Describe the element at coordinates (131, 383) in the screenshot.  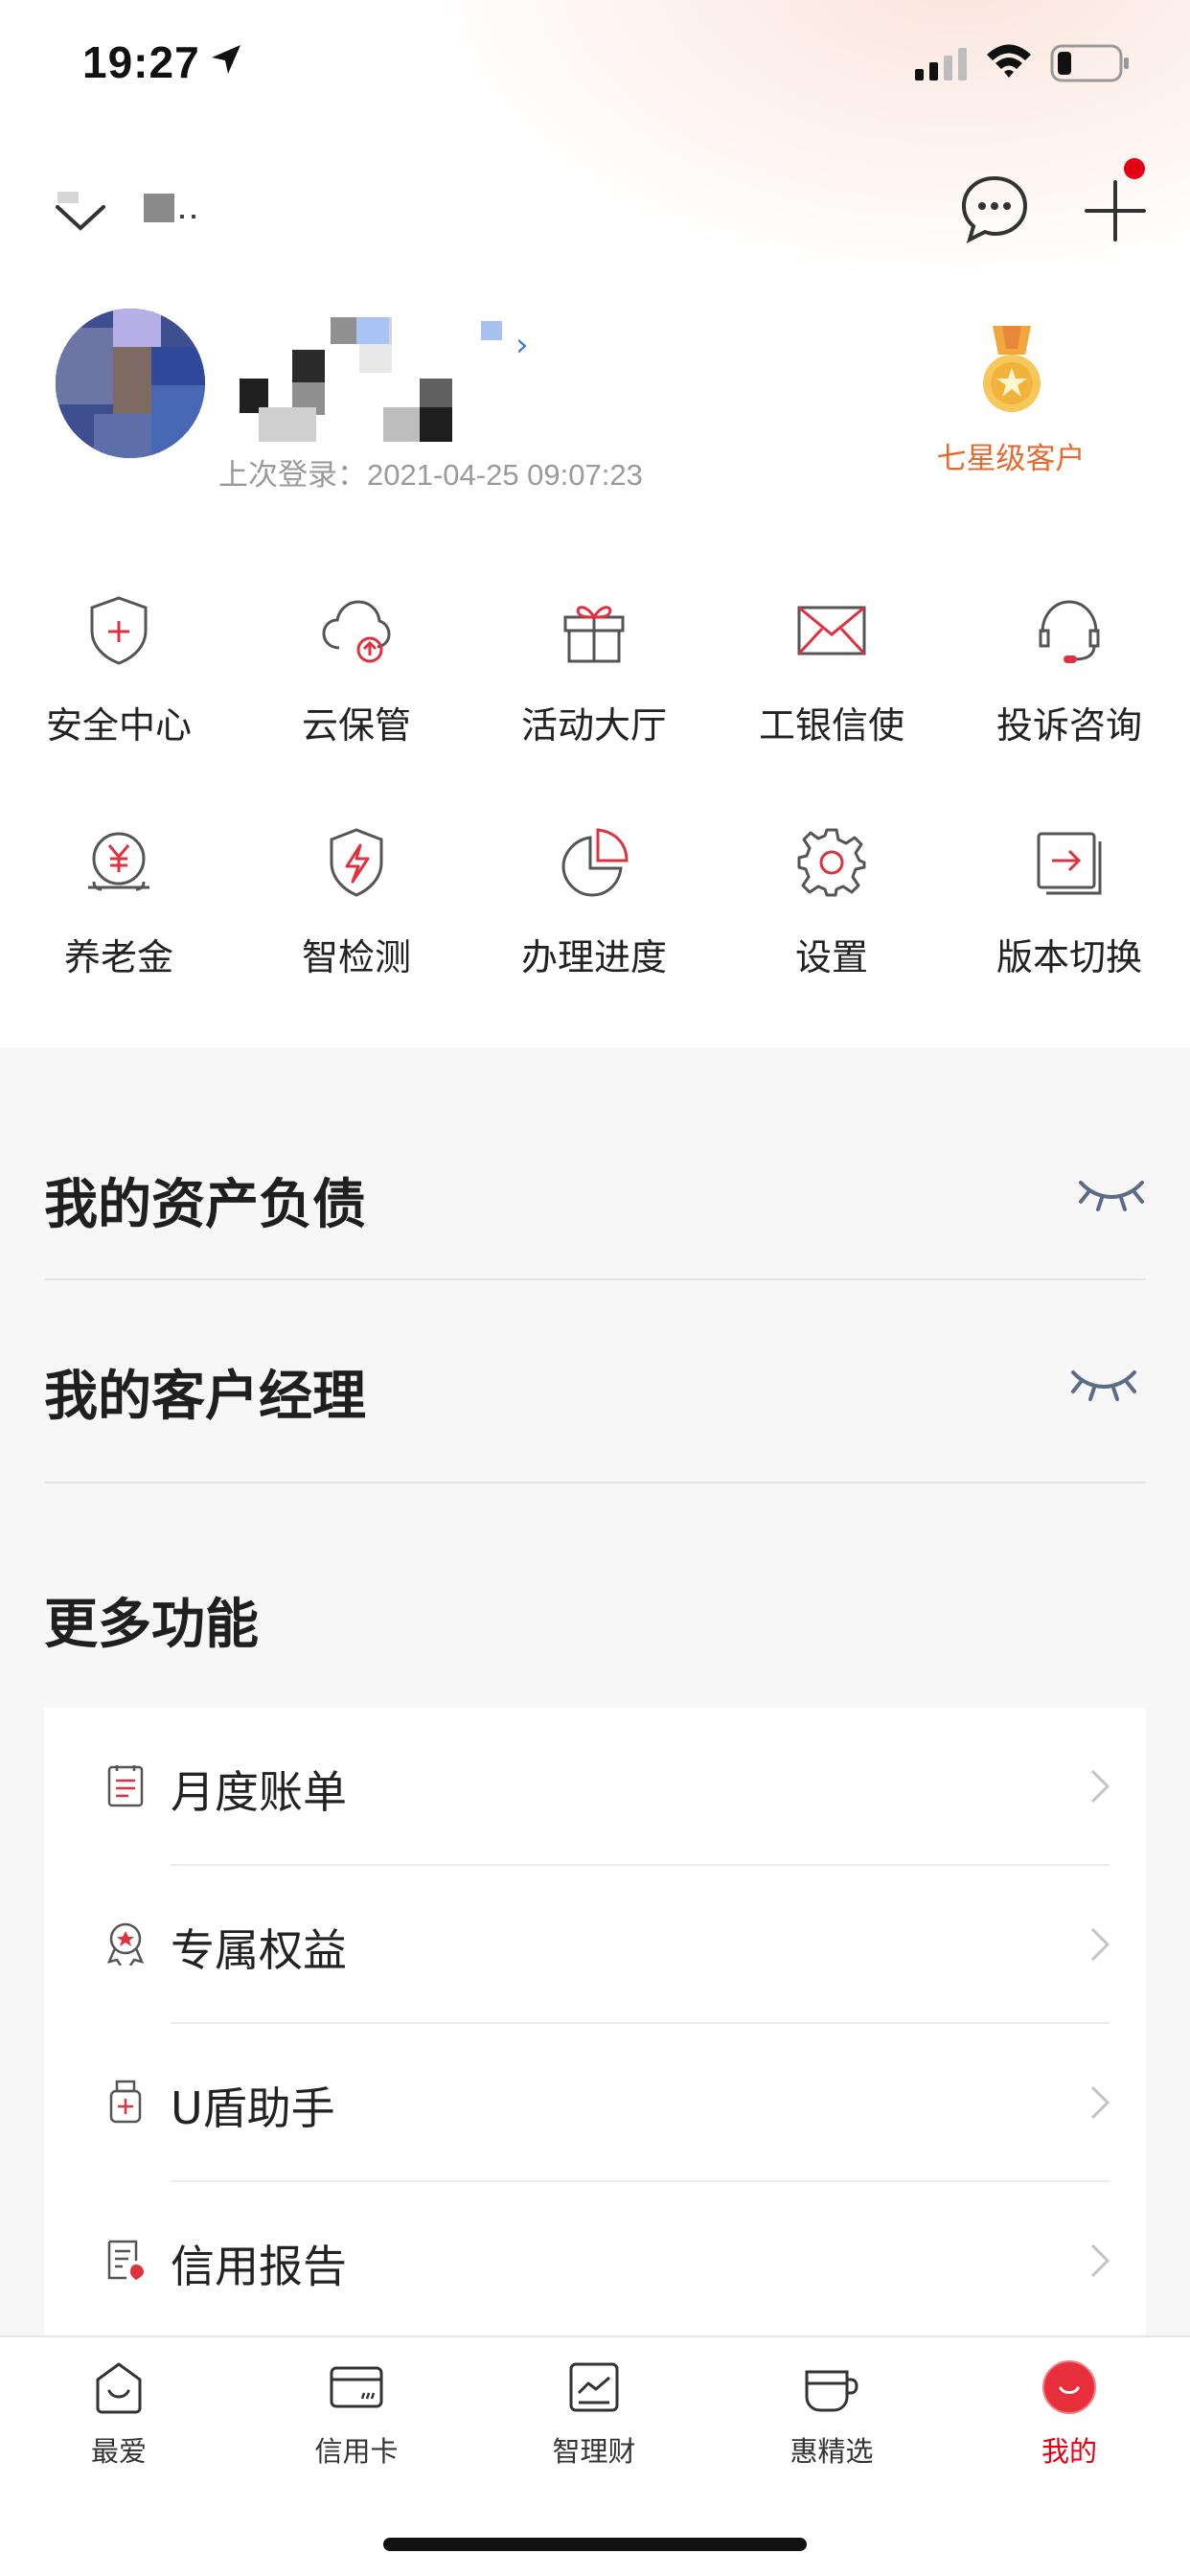
I see `avatar` at that location.